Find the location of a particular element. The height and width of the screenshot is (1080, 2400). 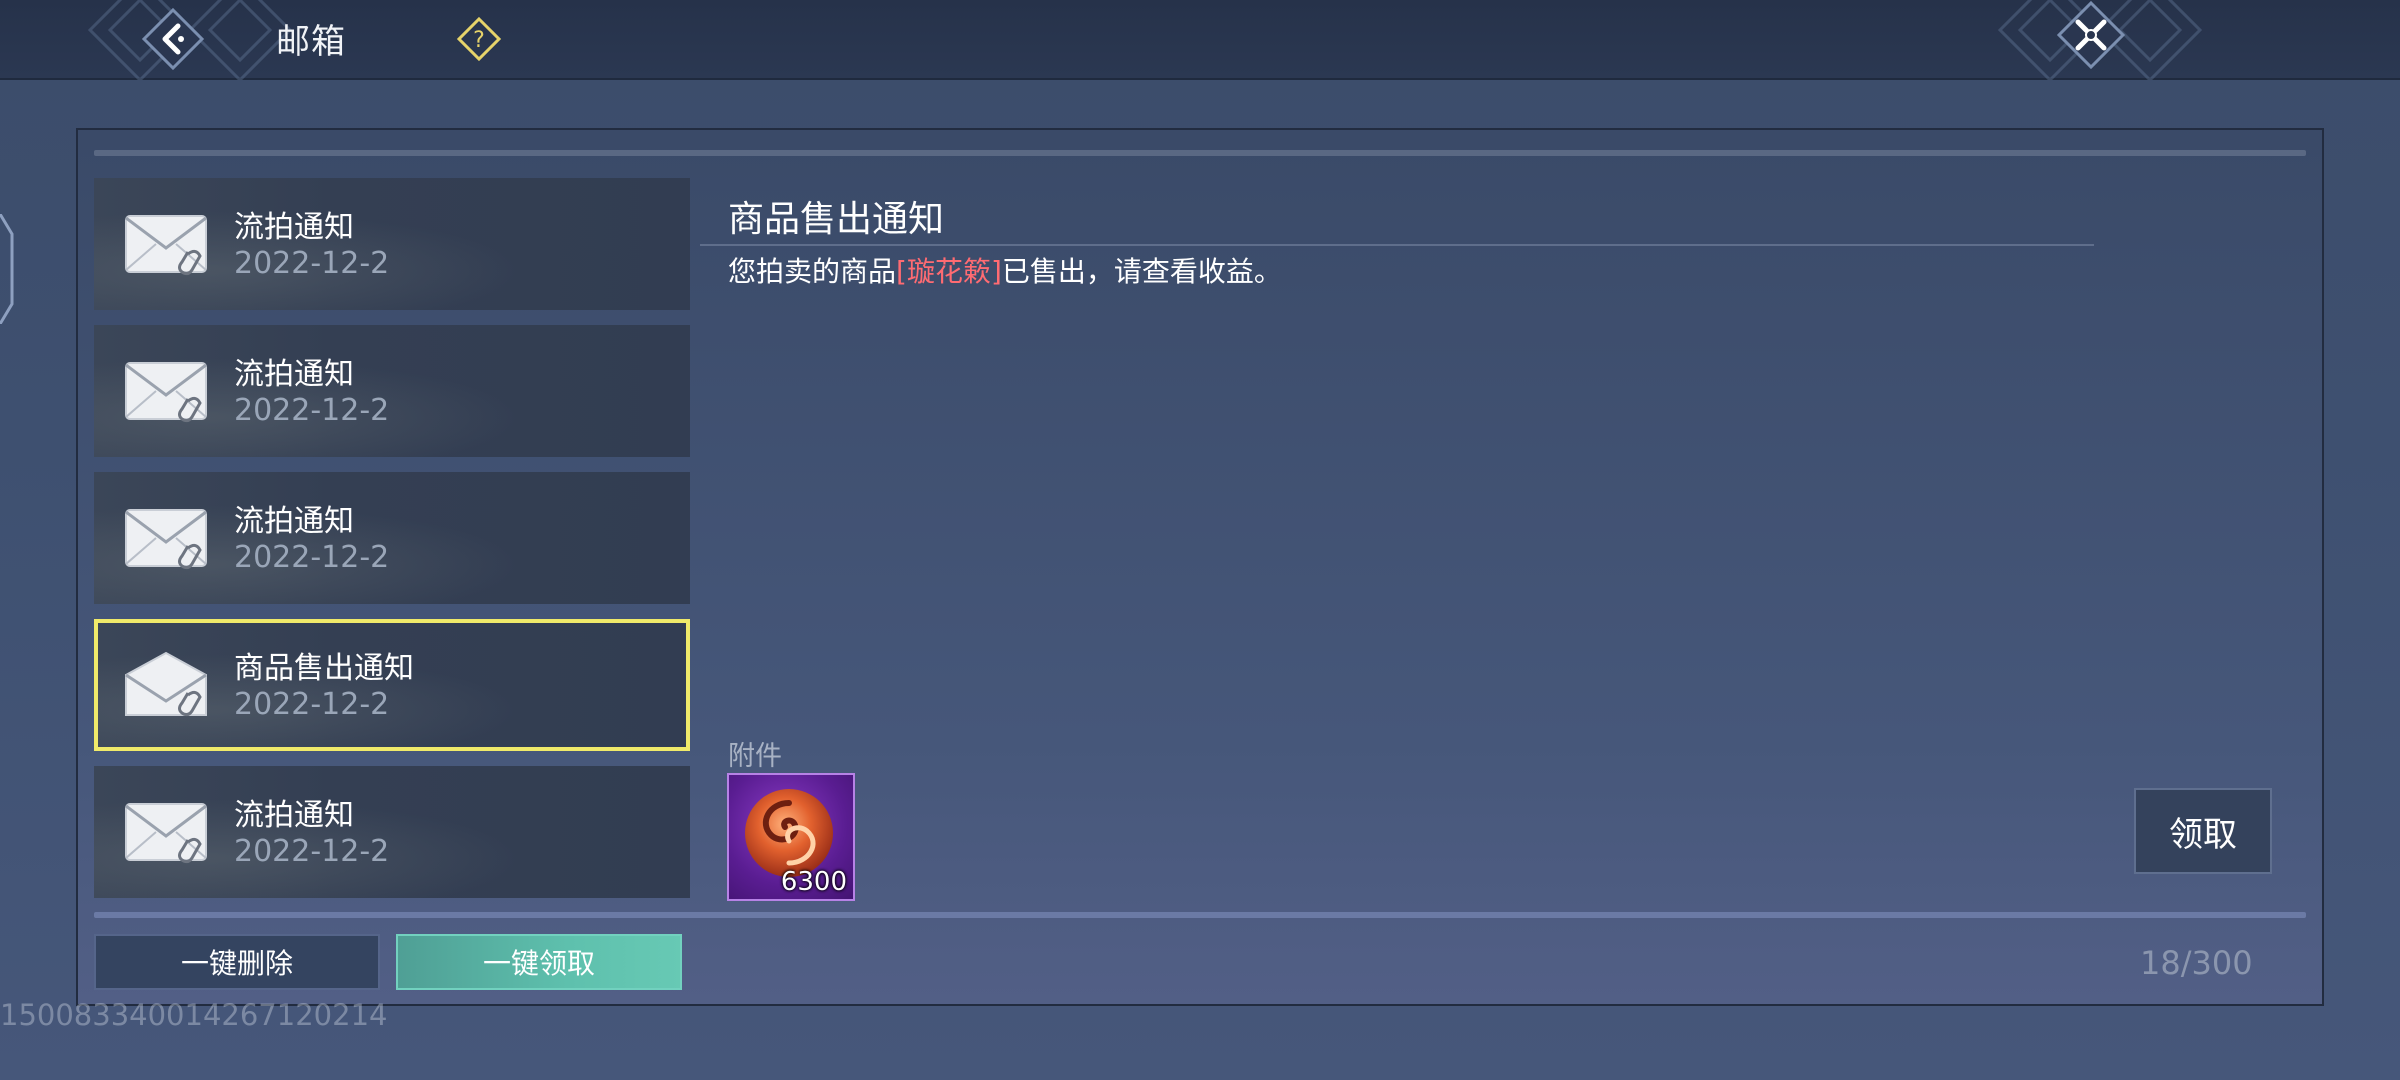

attachment-count: 6300 is located at coordinates (813, 882).